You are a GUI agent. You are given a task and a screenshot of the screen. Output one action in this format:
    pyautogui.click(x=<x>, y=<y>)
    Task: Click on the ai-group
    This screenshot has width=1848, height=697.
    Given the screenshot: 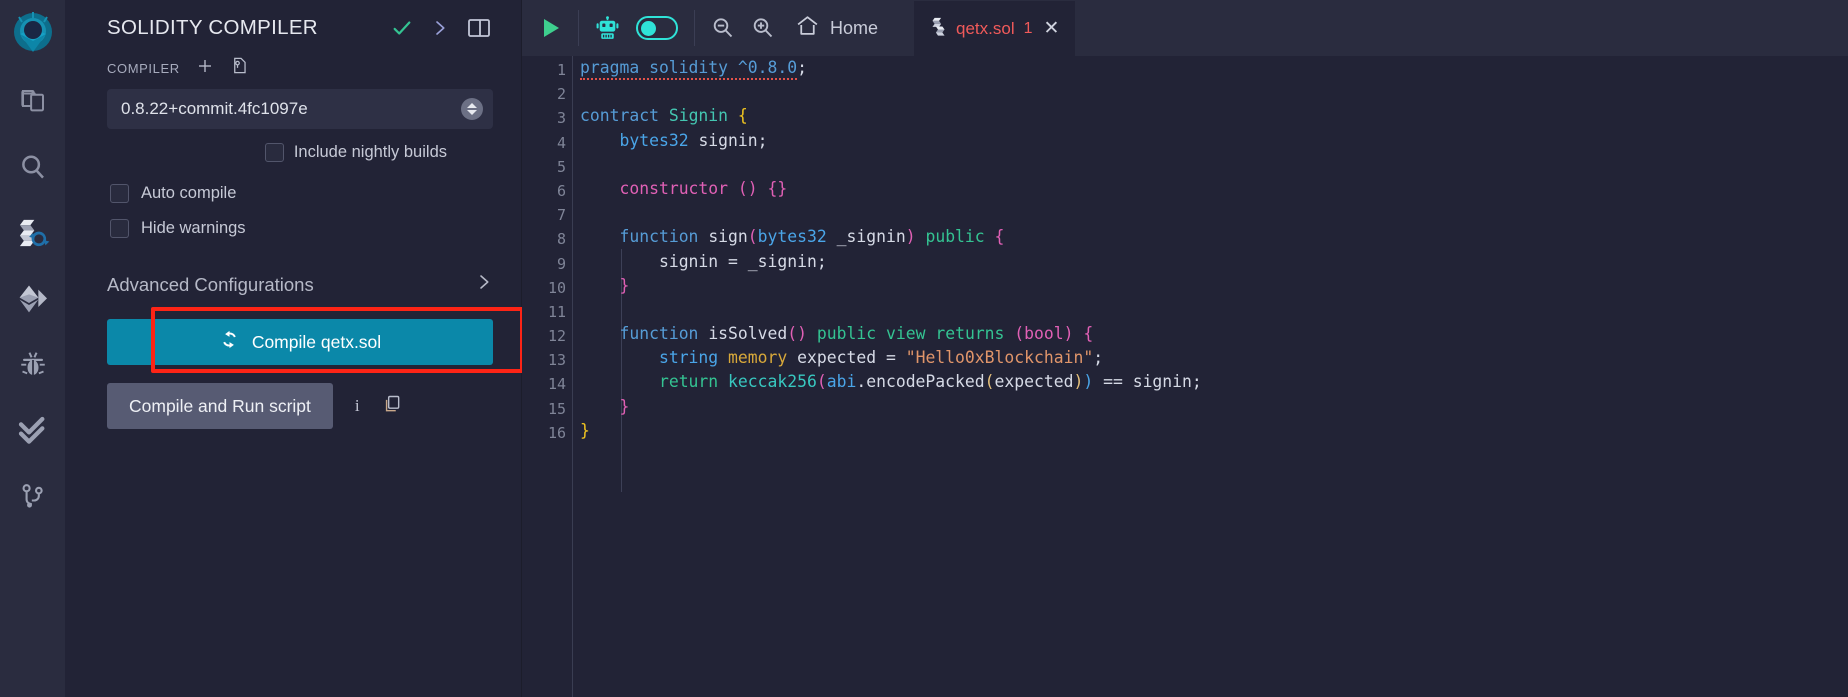 What is the action you would take?
    pyautogui.click(x=636, y=28)
    